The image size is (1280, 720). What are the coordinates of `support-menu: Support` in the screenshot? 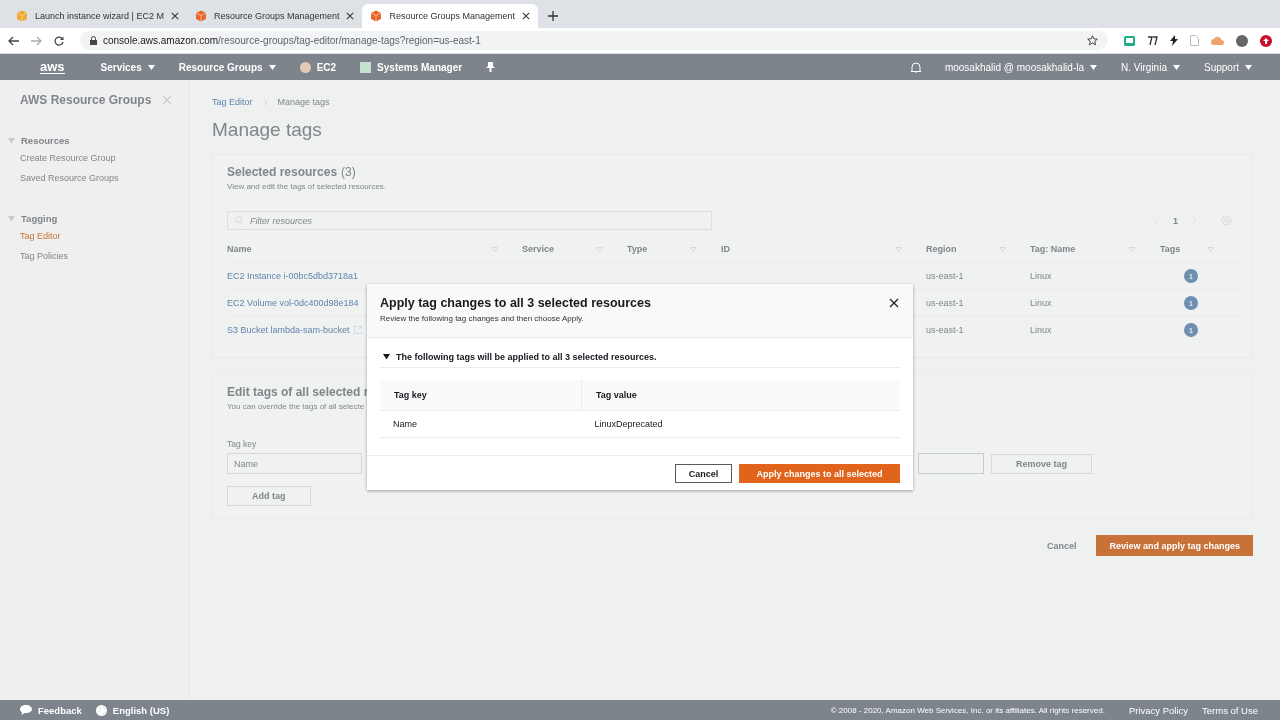 It's located at (1221, 67).